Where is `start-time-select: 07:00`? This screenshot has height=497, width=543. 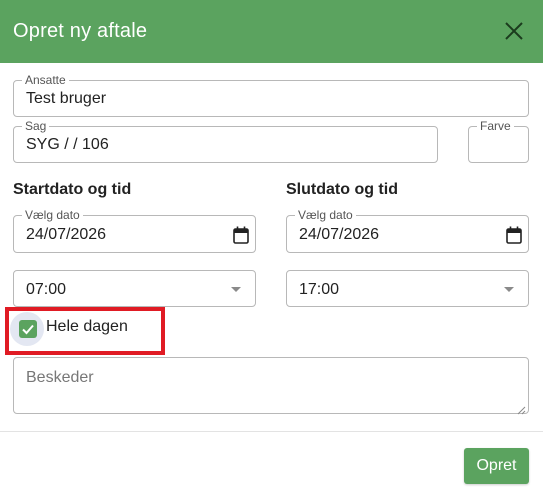
start-time-select: 07:00 is located at coordinates (134, 288).